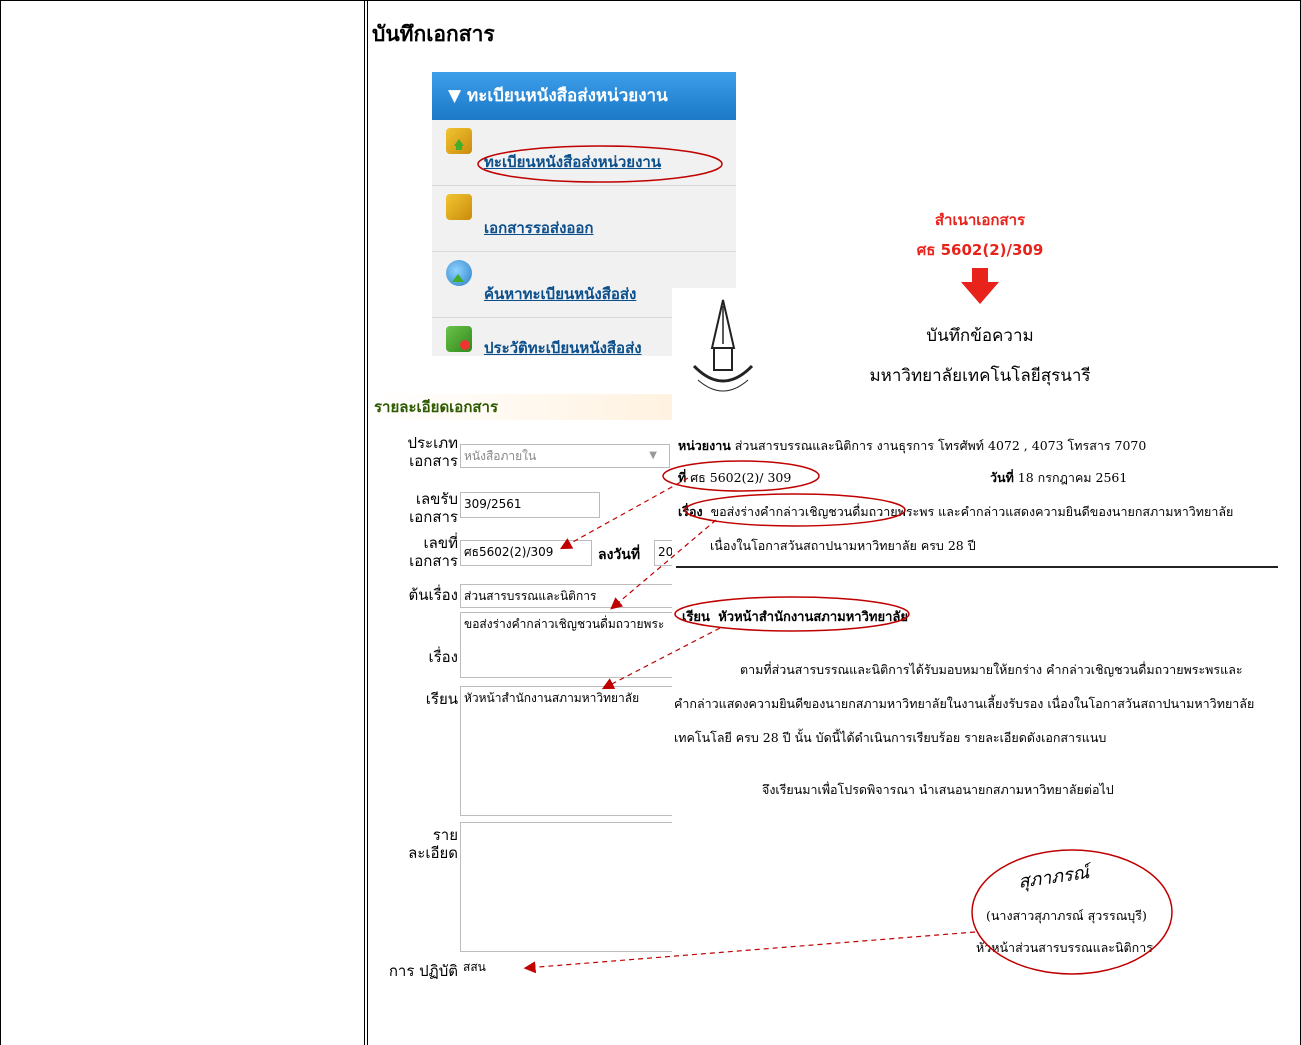  What do you see at coordinates (663, 564) in the screenshot?
I see `arrow-subject-to-origin` at bounding box center [663, 564].